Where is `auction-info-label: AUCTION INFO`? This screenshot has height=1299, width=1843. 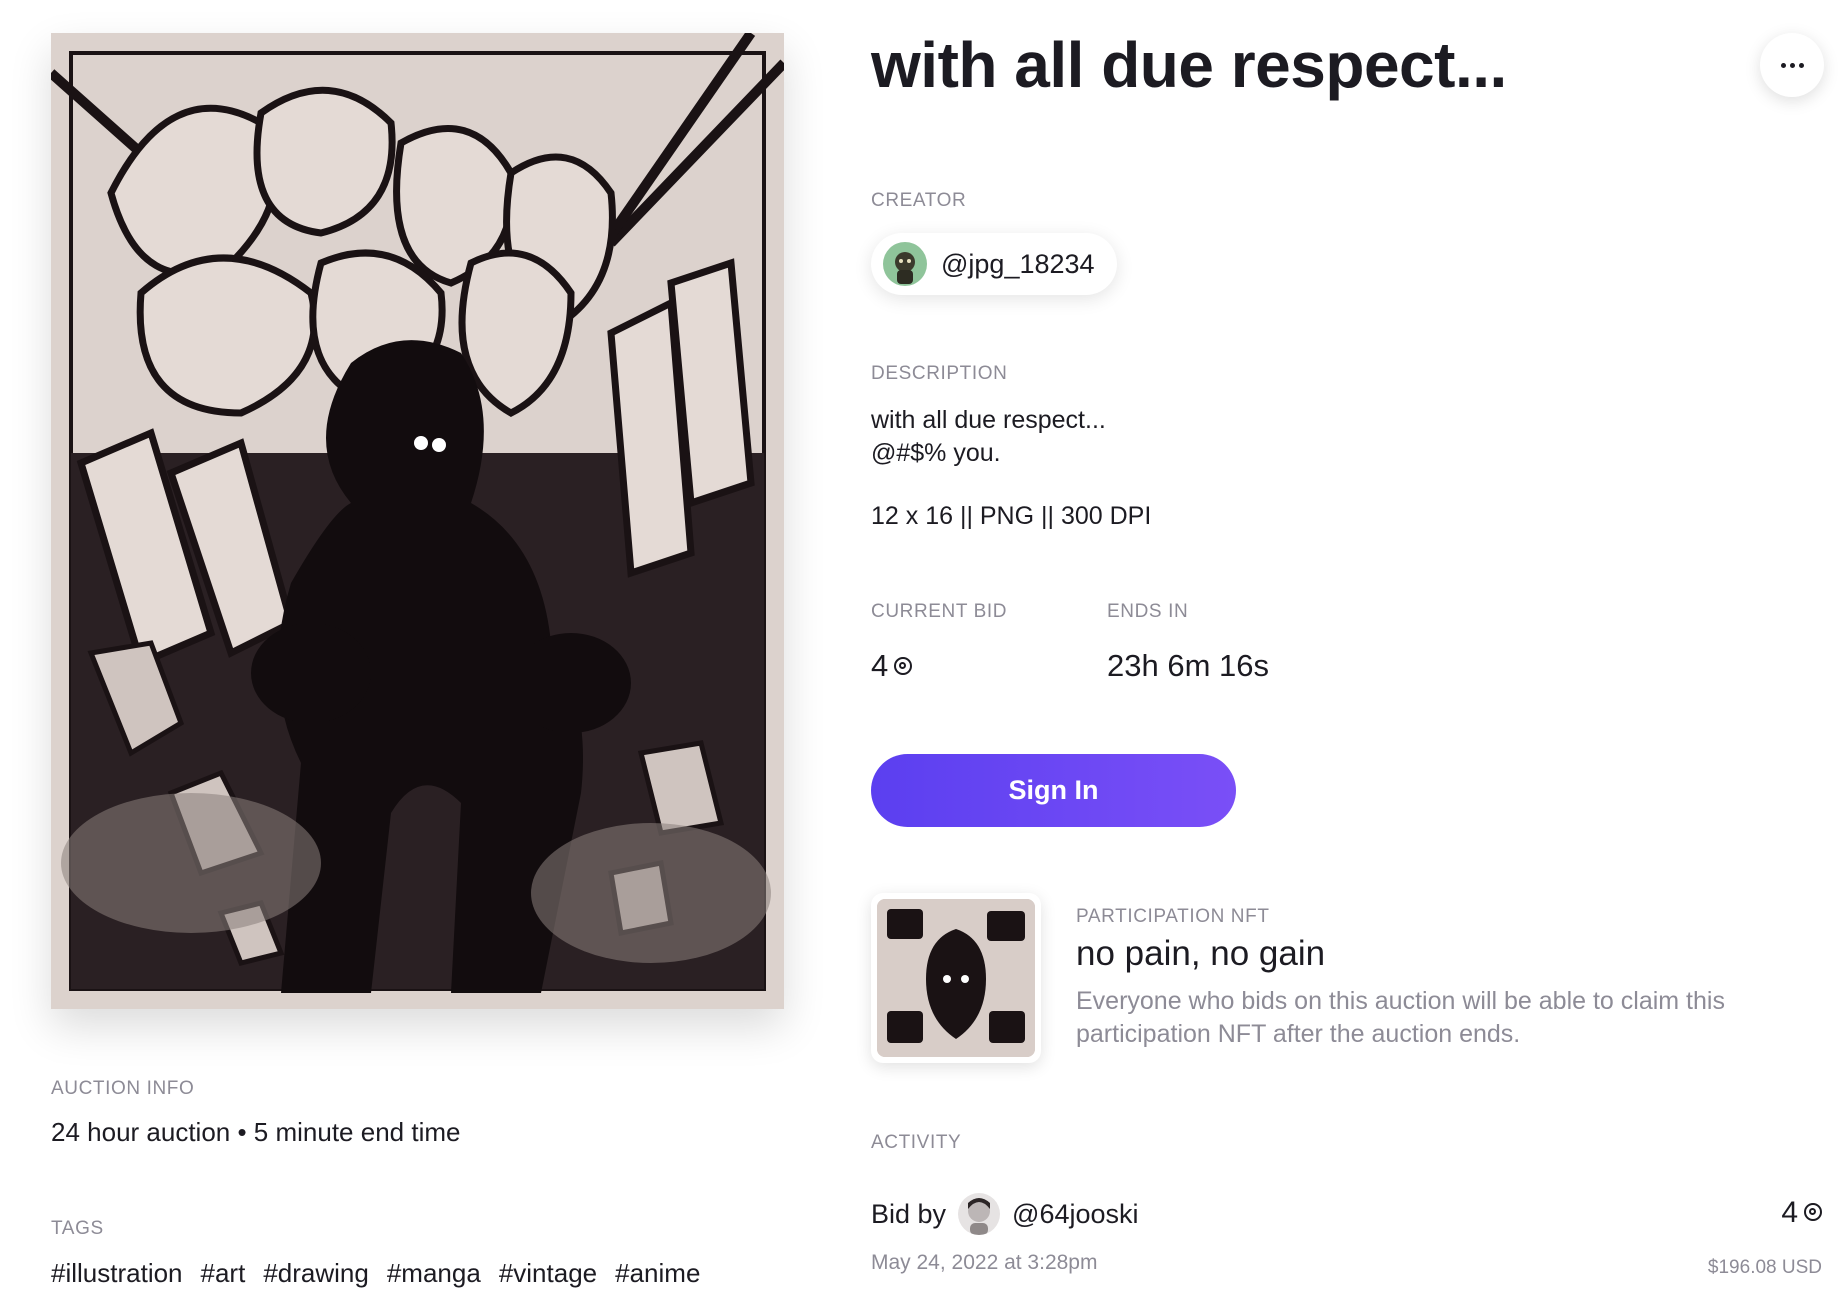 auction-info-label: AUCTION INFO is located at coordinates (123, 1088).